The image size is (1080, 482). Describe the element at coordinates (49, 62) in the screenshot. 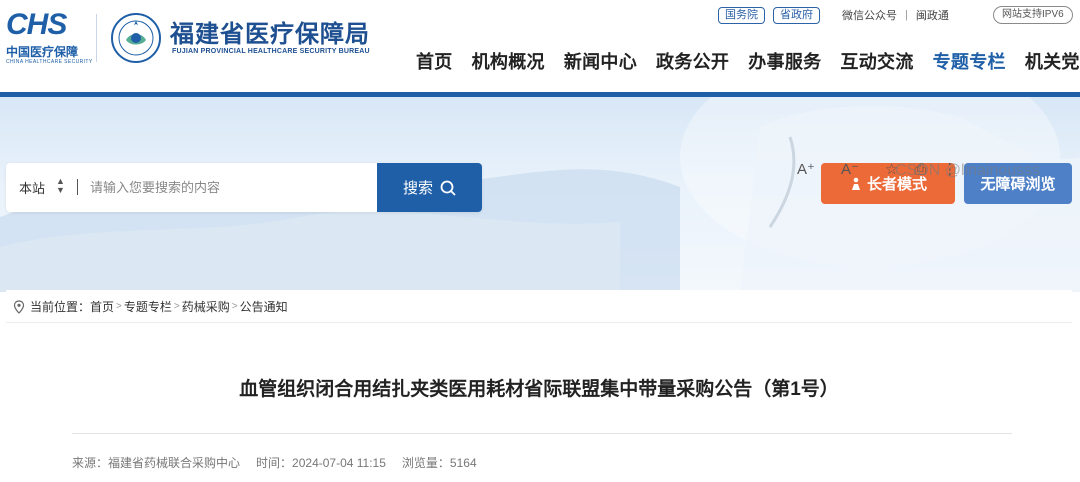

I see `chs-en-text: CHINA HEALTHCARE SECURITY` at that location.